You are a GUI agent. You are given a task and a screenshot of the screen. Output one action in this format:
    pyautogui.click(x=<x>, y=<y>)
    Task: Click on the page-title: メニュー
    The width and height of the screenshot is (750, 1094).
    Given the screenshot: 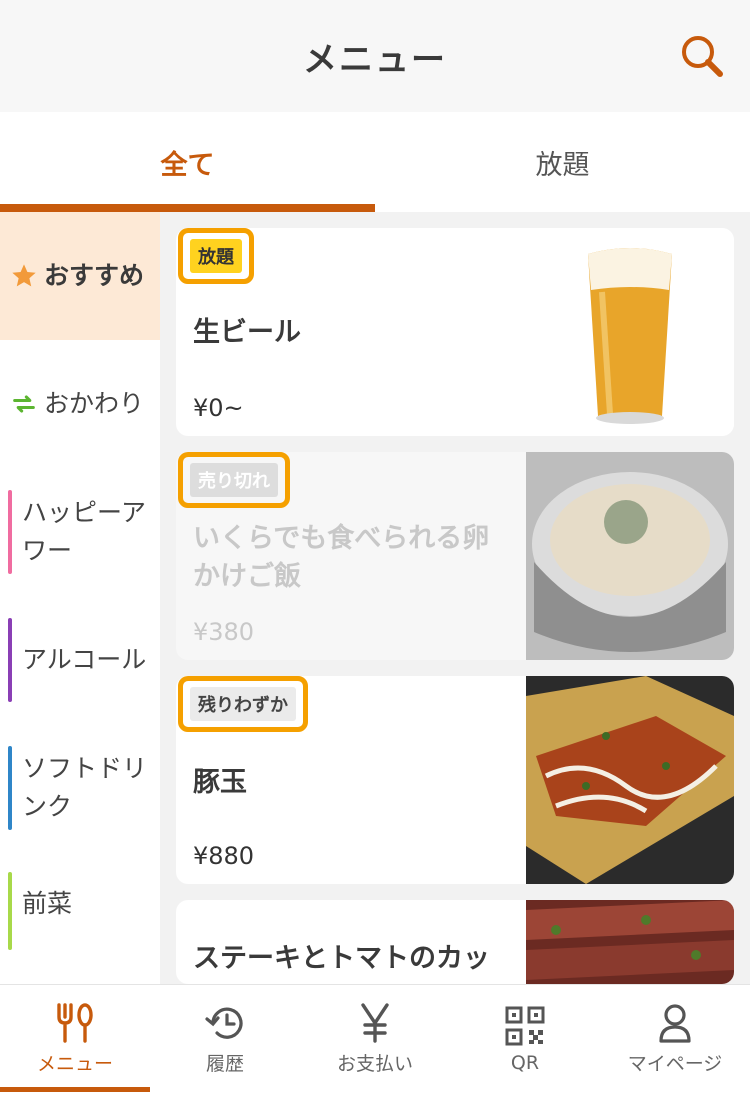 What is the action you would take?
    pyautogui.click(x=375, y=59)
    